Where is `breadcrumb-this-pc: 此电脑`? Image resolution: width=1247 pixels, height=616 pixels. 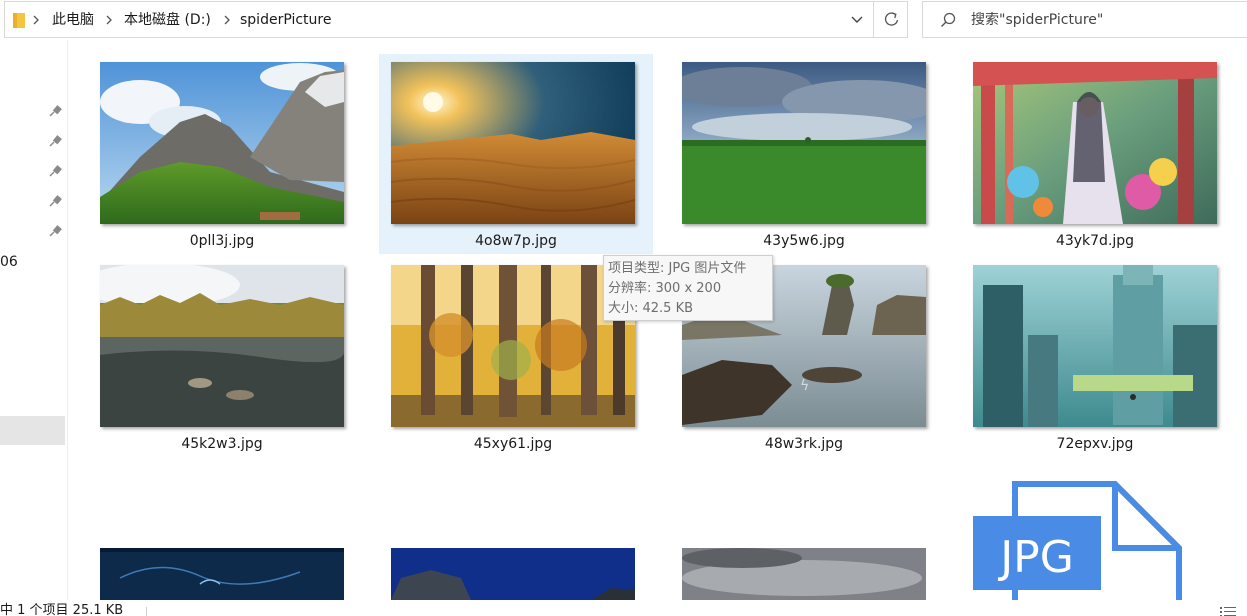 breadcrumb-this-pc: 此电脑 is located at coordinates (73, 20).